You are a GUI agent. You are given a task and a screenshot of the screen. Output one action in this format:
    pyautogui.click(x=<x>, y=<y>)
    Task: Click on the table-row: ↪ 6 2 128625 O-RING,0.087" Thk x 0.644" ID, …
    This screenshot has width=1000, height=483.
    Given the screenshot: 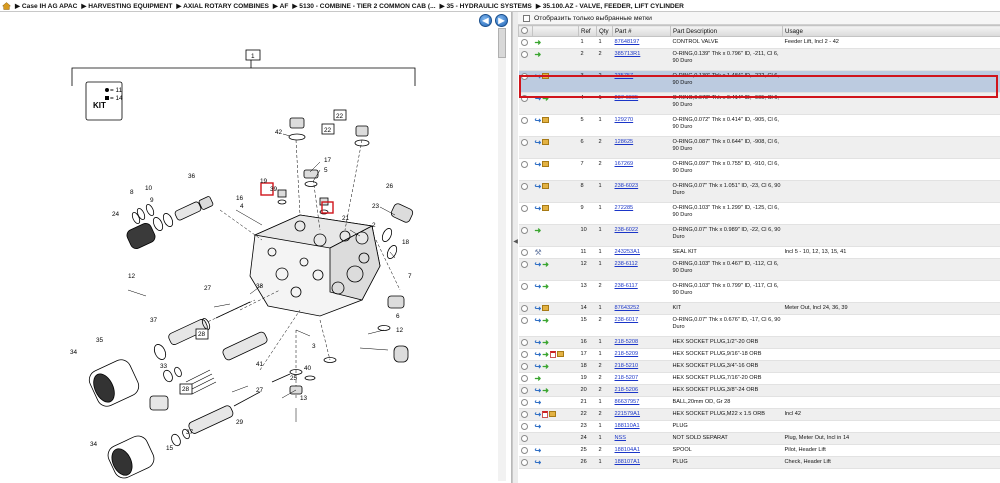 What is the action you would take?
    pyautogui.click(x=759, y=147)
    